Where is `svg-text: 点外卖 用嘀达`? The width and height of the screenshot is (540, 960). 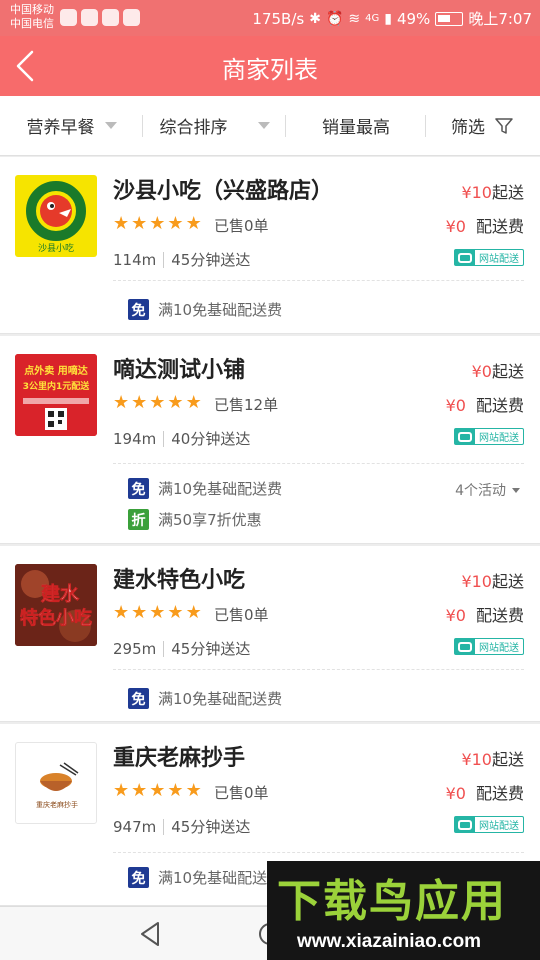
svg-text: 点外卖 用嘀达 is located at coordinates (55, 370).